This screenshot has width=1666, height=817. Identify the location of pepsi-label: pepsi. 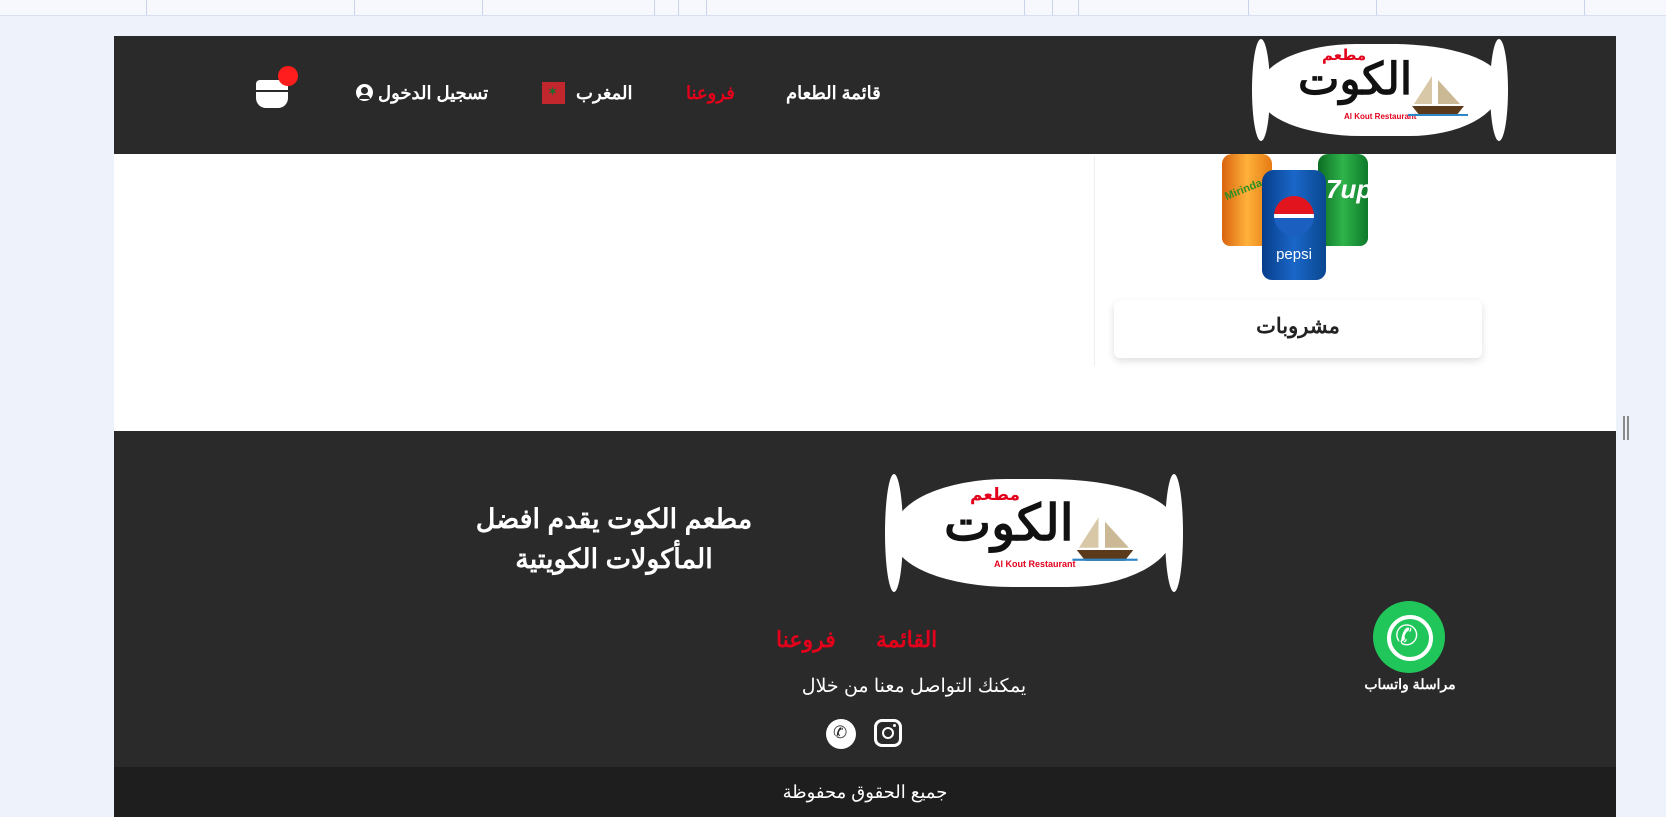
(1294, 254).